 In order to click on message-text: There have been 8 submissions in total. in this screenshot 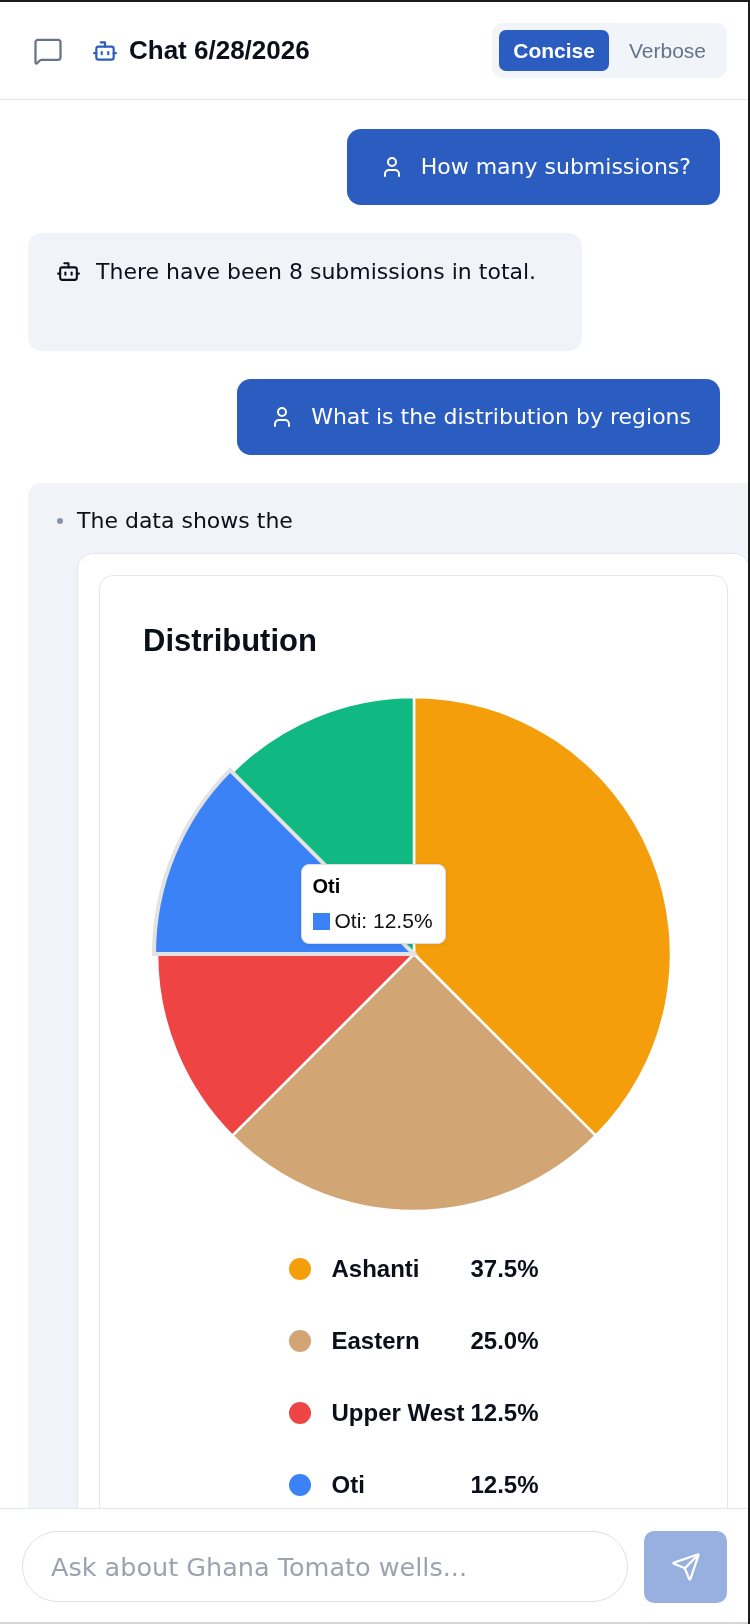, I will do `click(316, 272)`.